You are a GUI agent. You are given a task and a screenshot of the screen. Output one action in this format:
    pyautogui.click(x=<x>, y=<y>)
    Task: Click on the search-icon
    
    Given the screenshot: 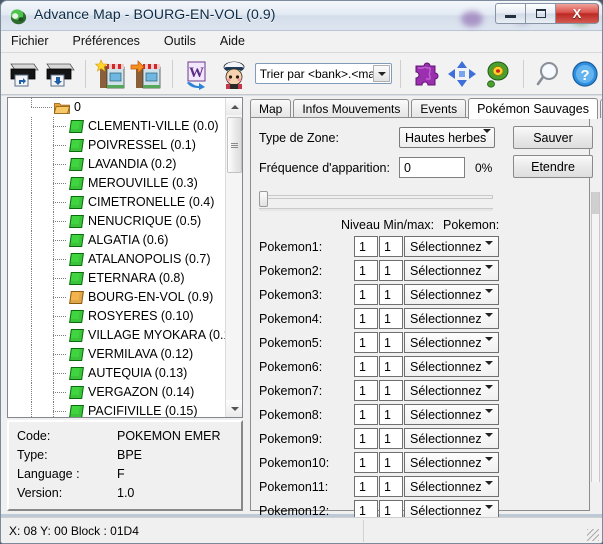 What is the action you would take?
    pyautogui.click(x=549, y=74)
    